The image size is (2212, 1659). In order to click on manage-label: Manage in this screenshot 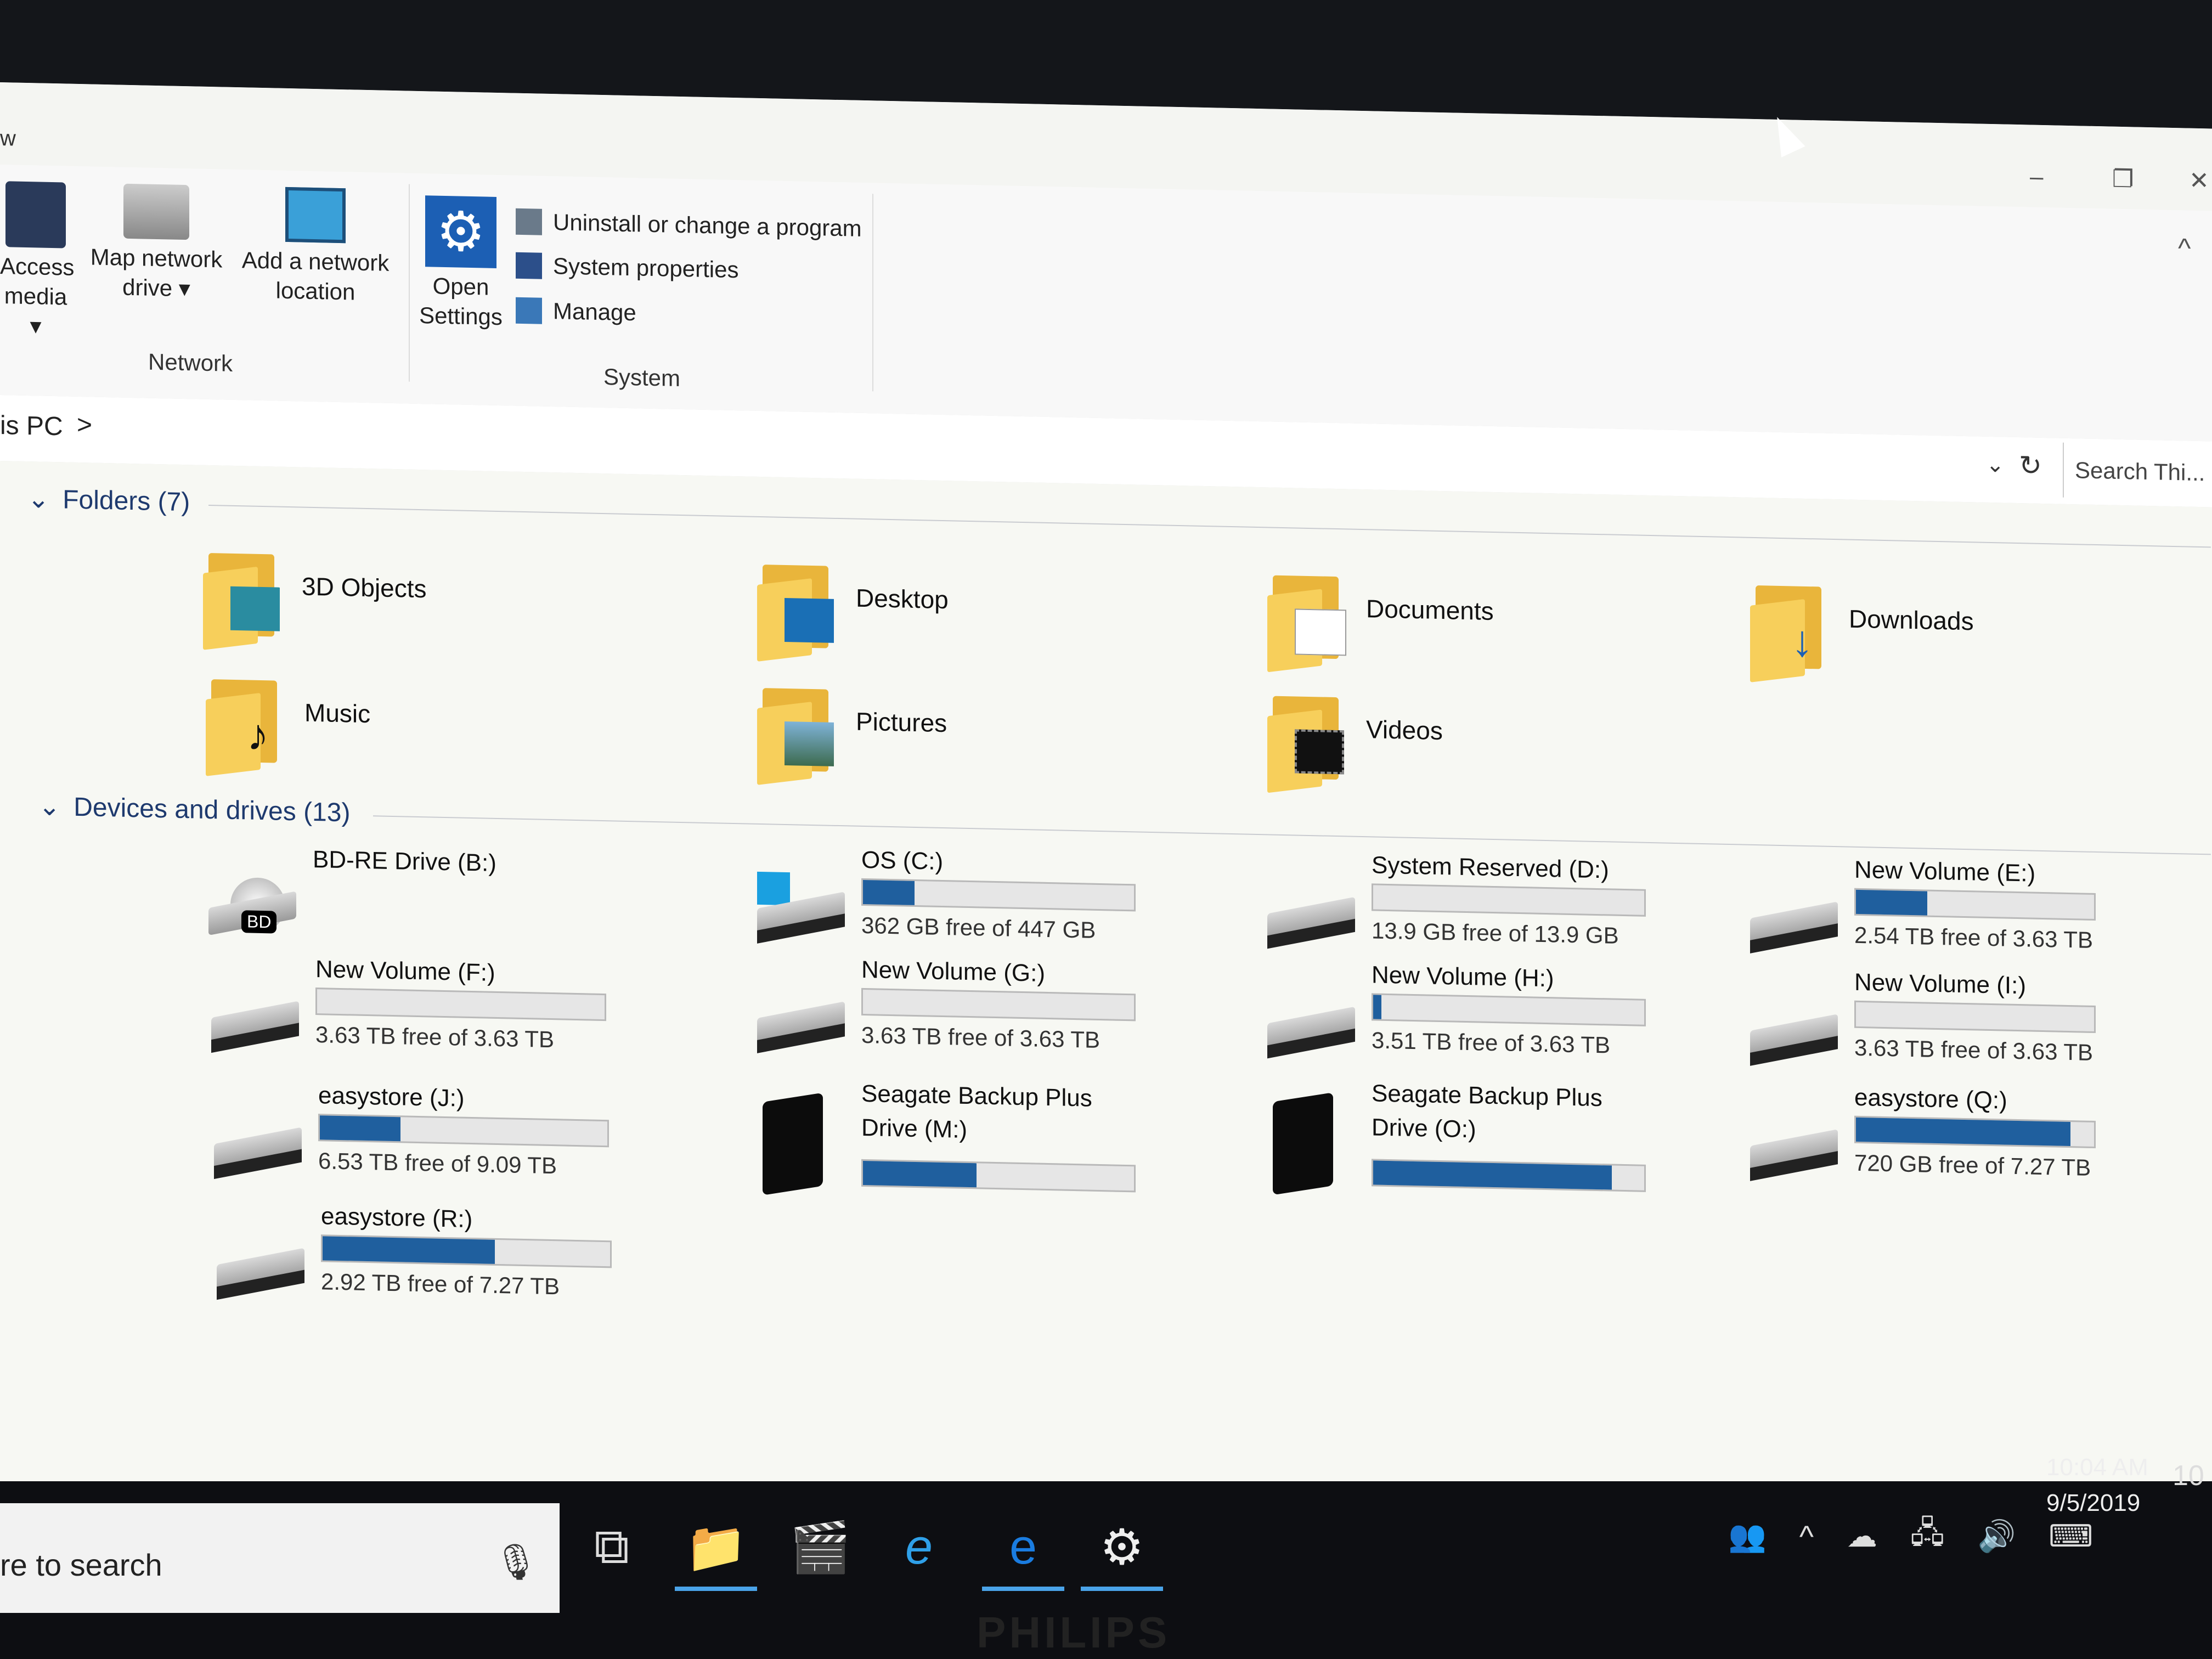, I will do `click(594, 312)`.